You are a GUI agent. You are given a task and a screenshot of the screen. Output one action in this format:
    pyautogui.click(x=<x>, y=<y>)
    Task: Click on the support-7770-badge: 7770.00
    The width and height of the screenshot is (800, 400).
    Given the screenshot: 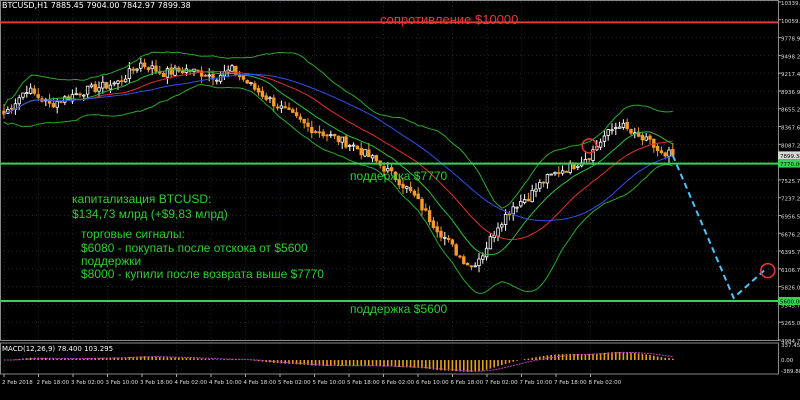 What is the action you would take?
    pyautogui.click(x=790, y=165)
    